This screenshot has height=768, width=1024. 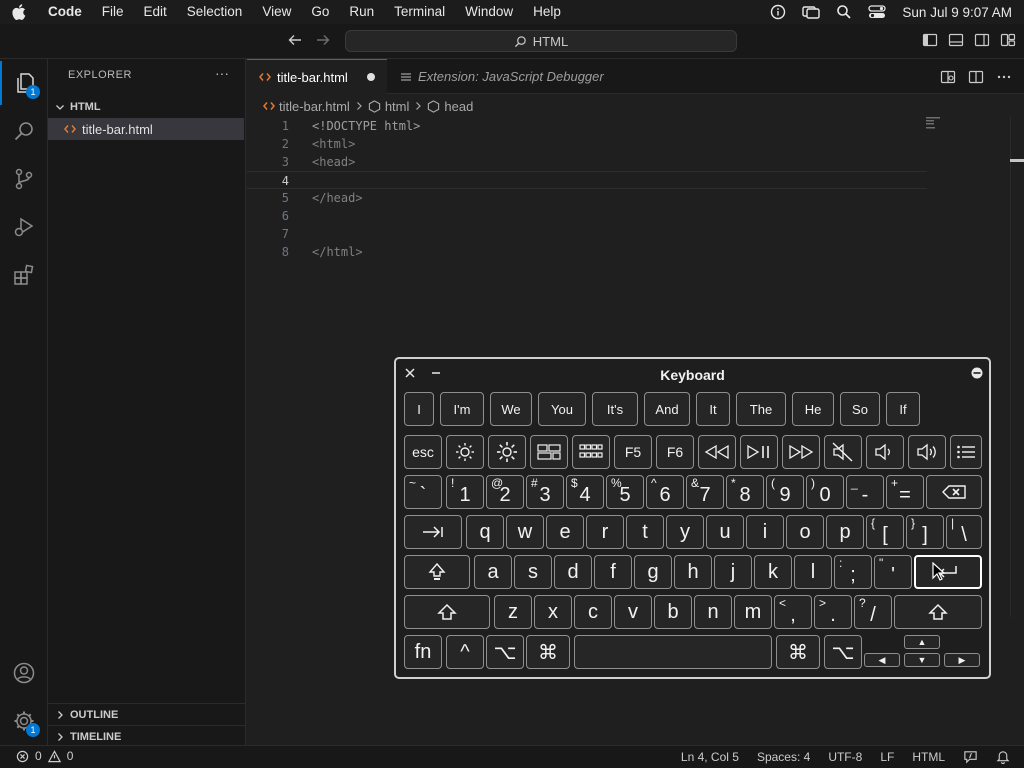 I want to click on key-c: c, so click(x=593, y=612).